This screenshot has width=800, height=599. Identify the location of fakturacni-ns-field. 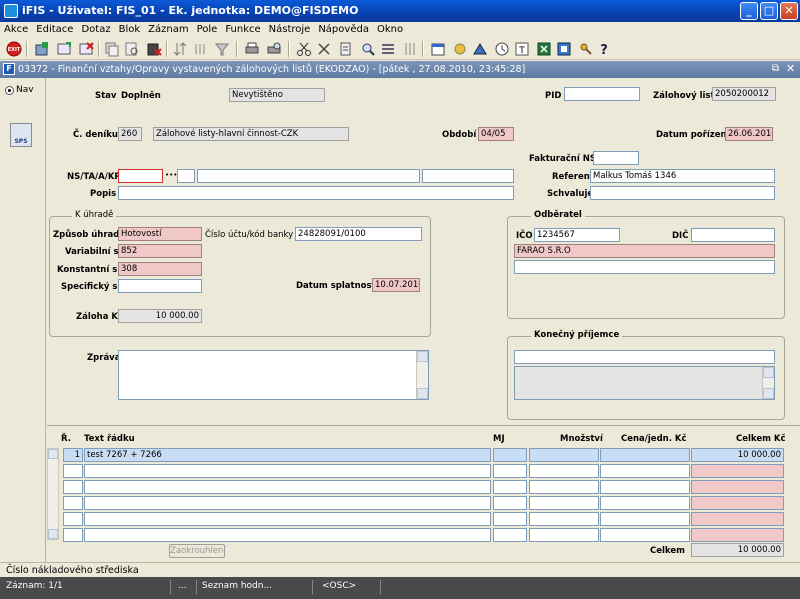
(616, 158).